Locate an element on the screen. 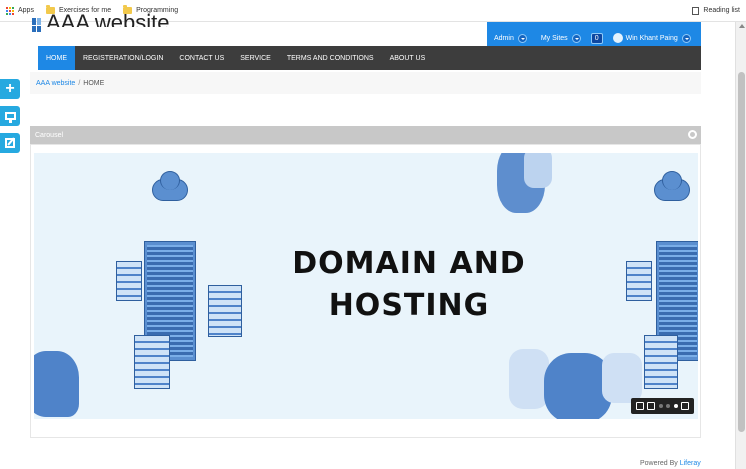  previous-button is located at coordinates (651, 406).